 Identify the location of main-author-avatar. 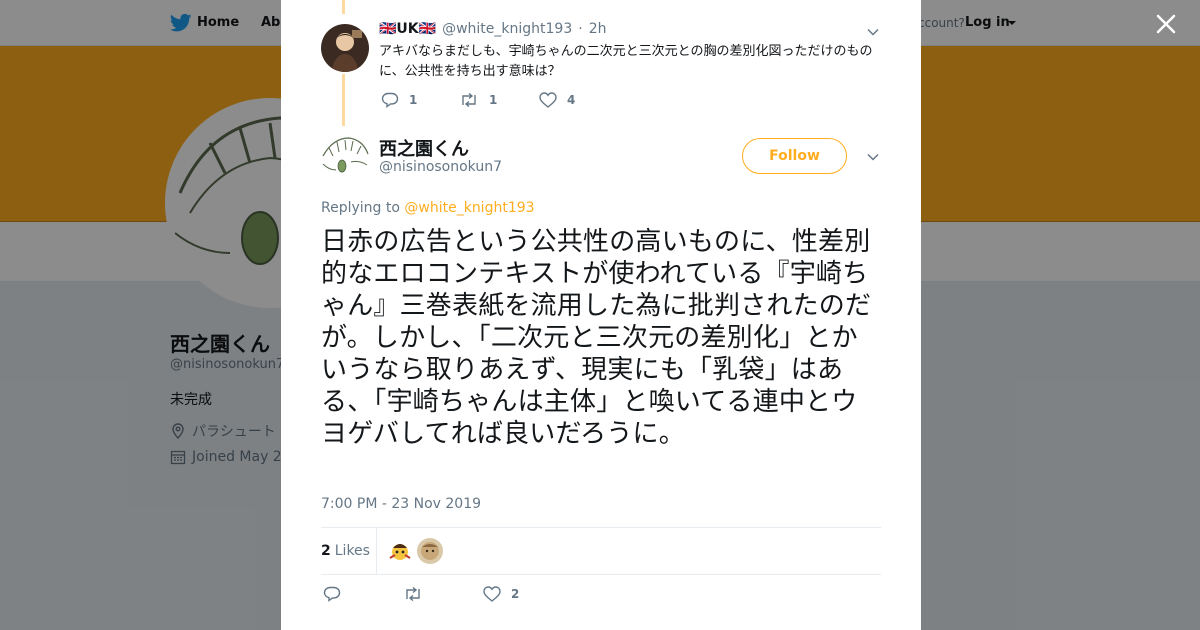
(345, 158).